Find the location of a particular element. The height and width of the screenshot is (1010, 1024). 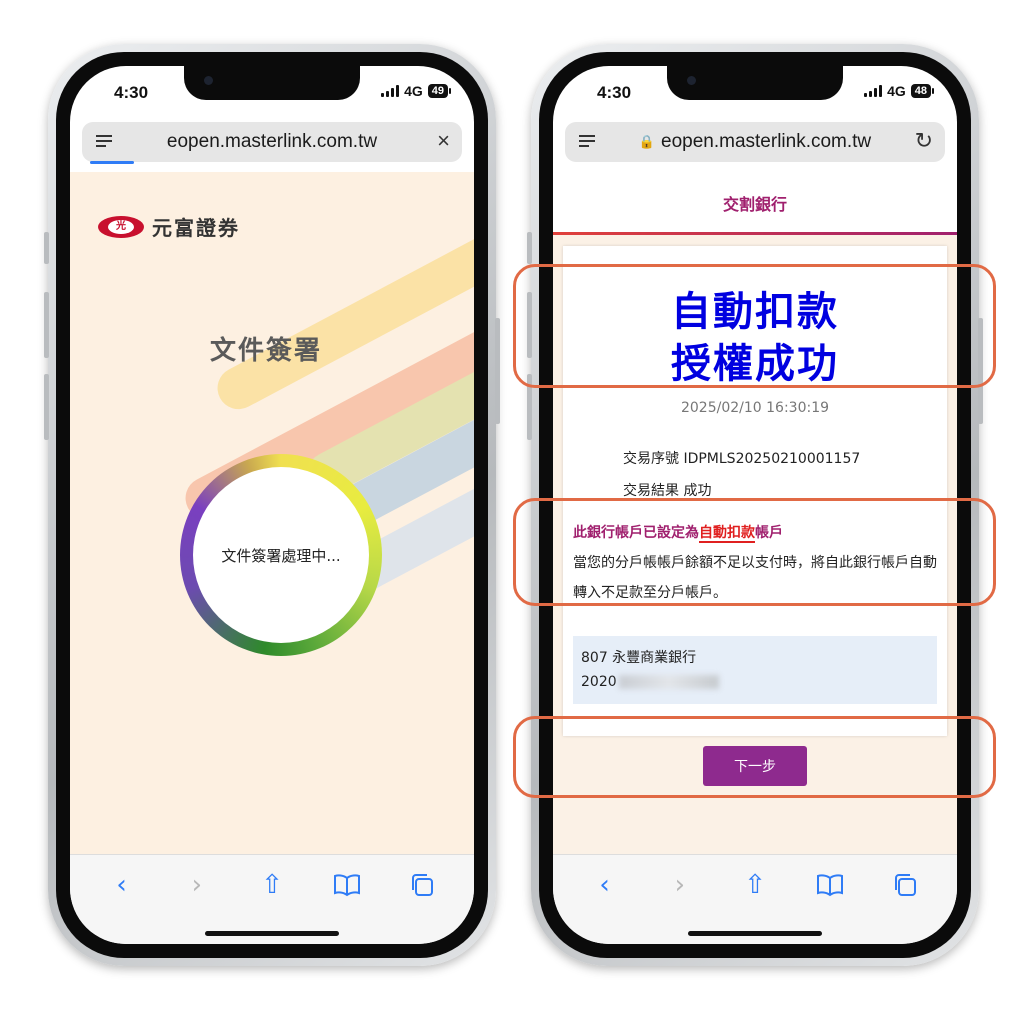

txn-id-row: 交易序號 IDPMLS20250210001157 is located at coordinates (741, 458).